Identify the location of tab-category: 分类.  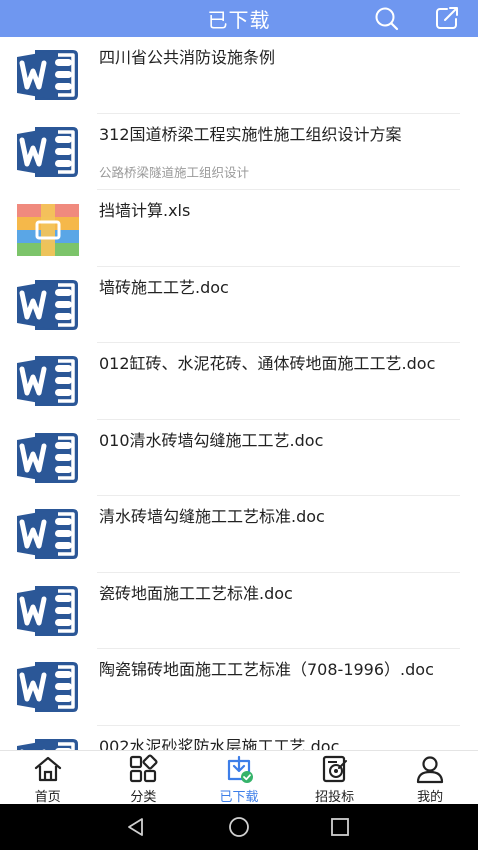
(144, 778).